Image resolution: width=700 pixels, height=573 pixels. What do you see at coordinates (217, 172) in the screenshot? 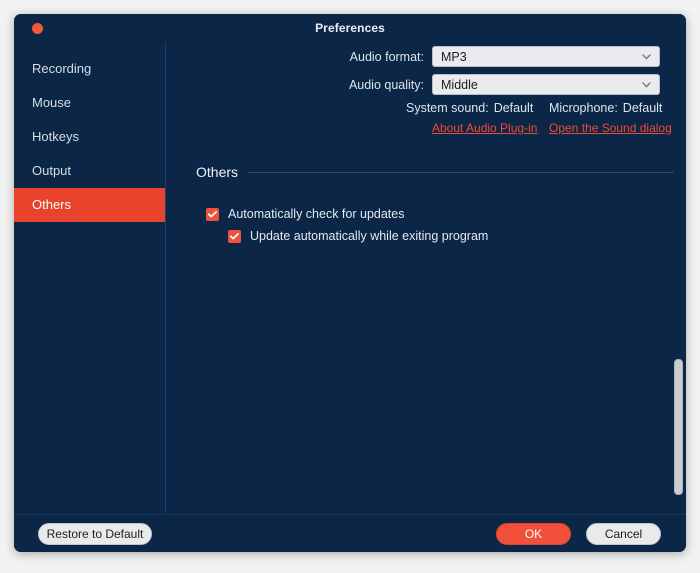
I see `section-title: Others` at bounding box center [217, 172].